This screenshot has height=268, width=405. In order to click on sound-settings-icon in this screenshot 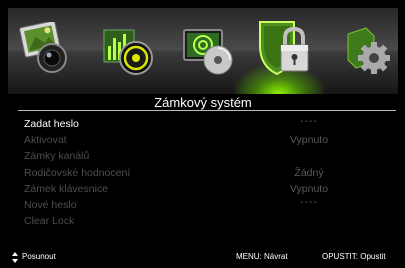, I will do `click(128, 51)`.